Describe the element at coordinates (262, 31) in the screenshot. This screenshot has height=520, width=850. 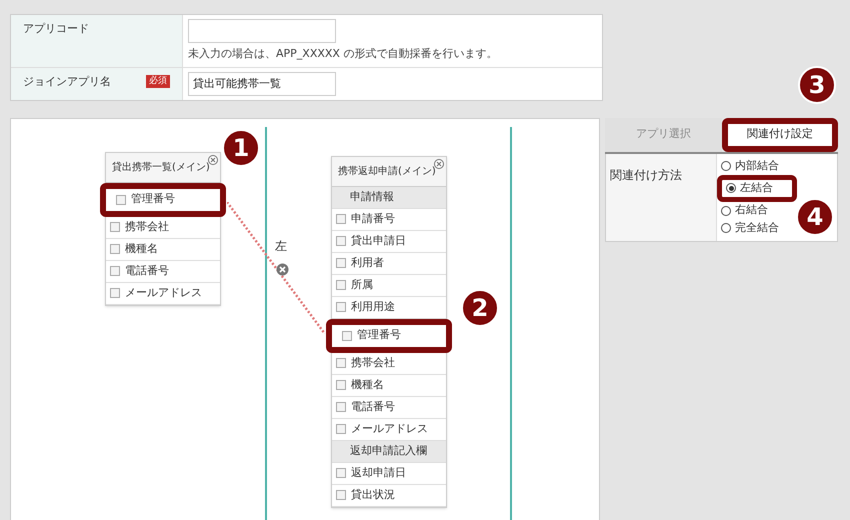
I see `text-input` at that location.